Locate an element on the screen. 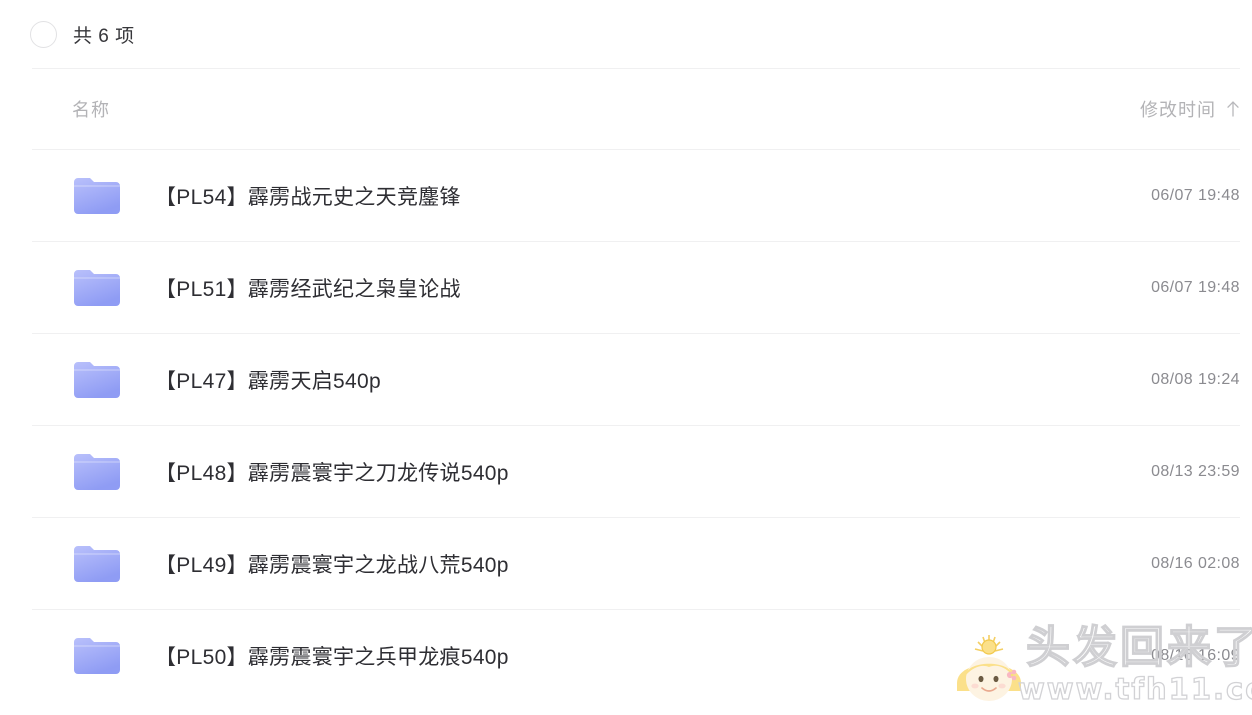 Image resolution: width=1252 pixels, height=715 pixels. file-row: 【PL49】霹雳震寰宇之龙战八荒540p 08/16 02:08 is located at coordinates (626, 563).